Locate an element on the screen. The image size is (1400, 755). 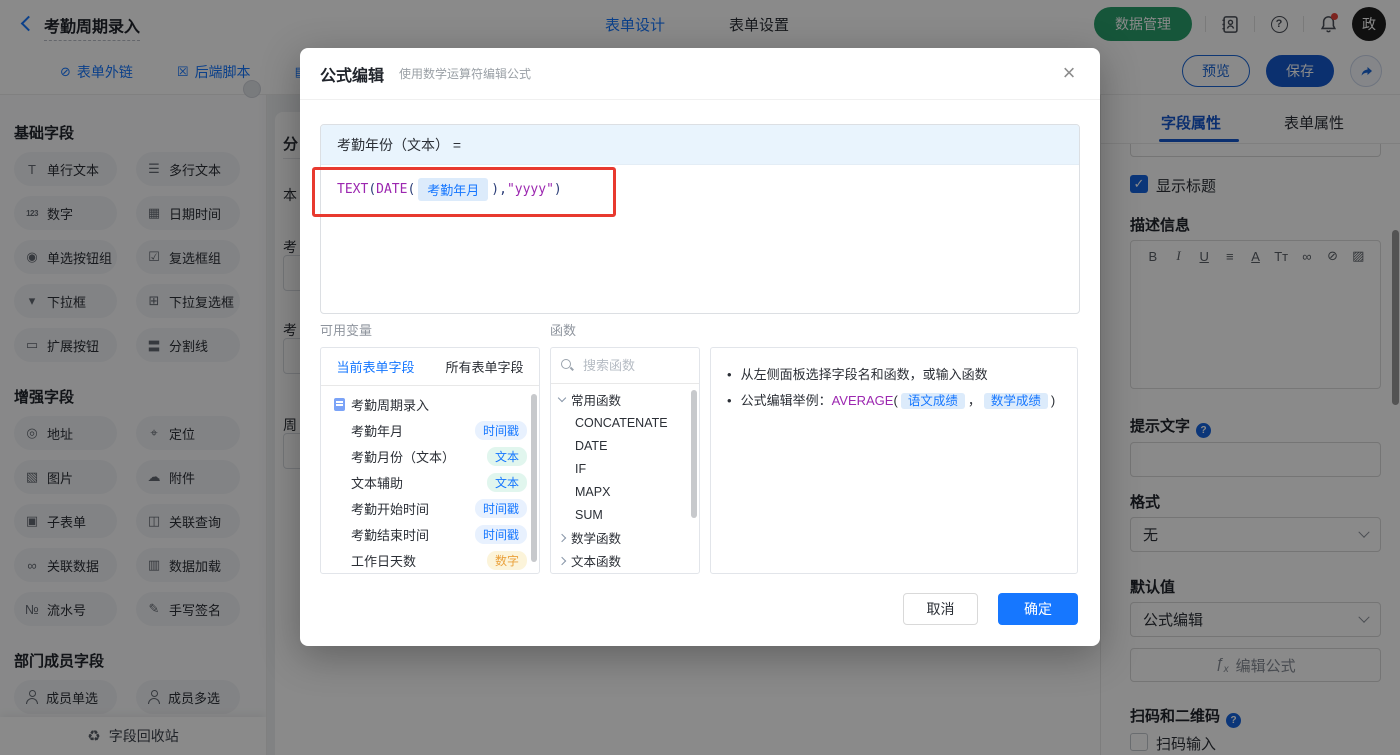
function-label: 数学函数 is located at coordinates (596, 539).